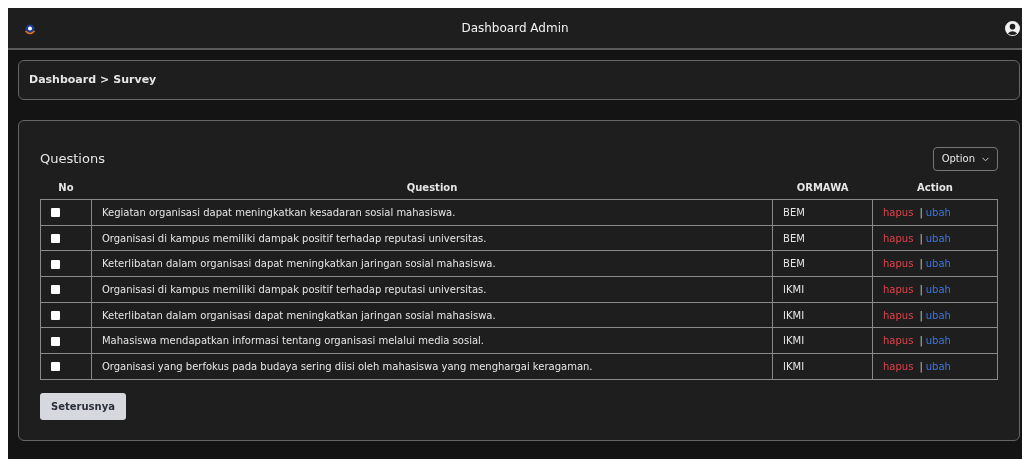 The width and height of the screenshot is (1022, 459). Describe the element at coordinates (432, 212) in the screenshot. I see `question-cell: Kegiatan organisasi dapat meningkatkan kesadaran sosial mahasiswa.` at that location.